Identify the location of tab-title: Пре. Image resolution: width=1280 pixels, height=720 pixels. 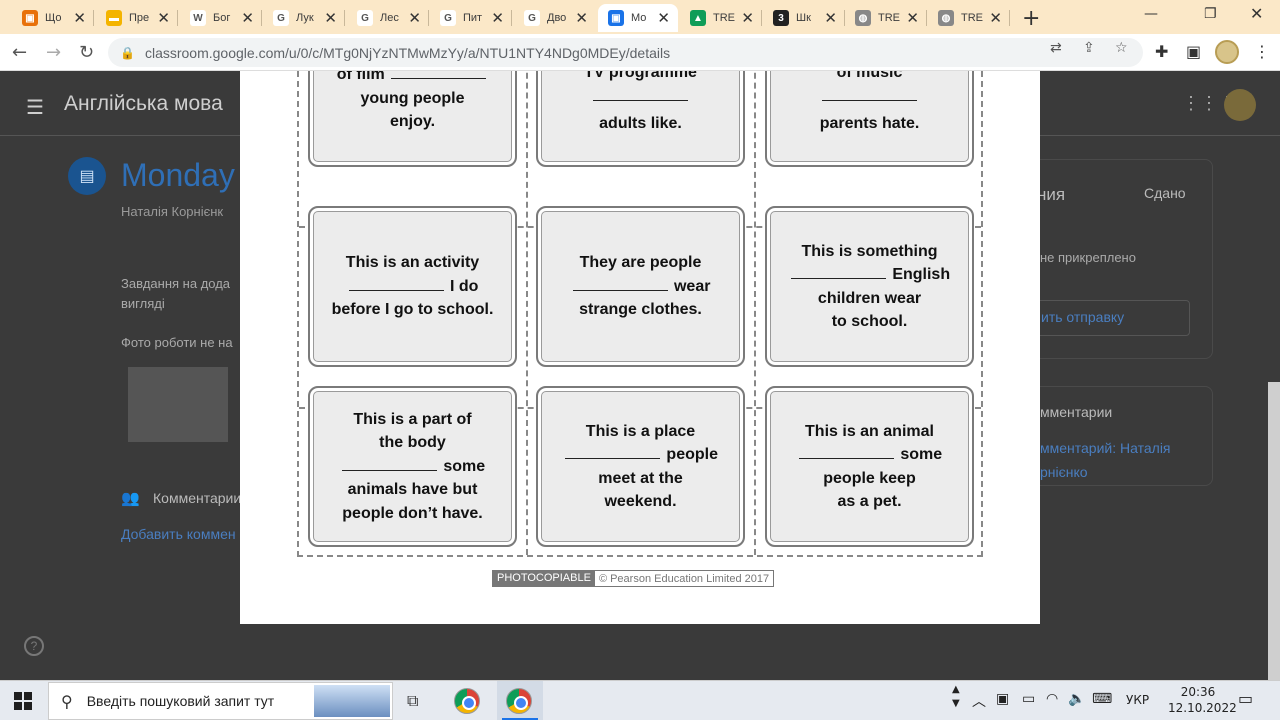
(139, 18).